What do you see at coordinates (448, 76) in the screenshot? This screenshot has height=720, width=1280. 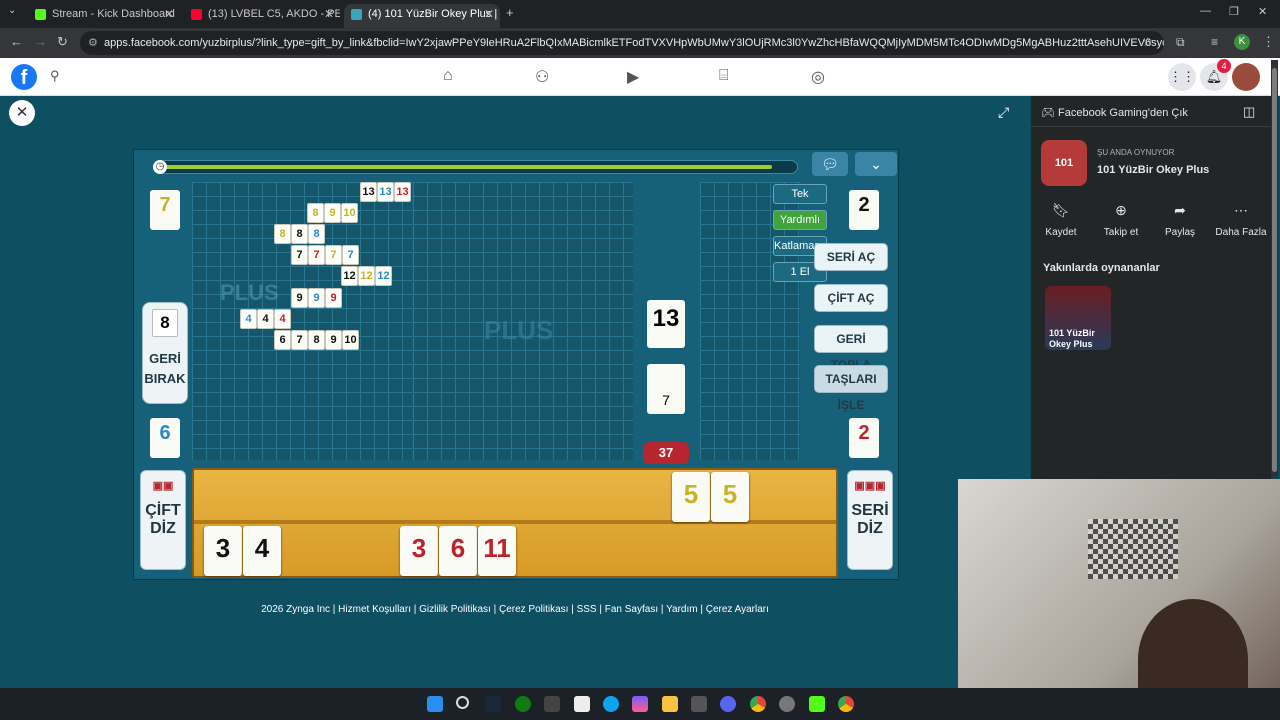 I see `home-icon: ⌂` at bounding box center [448, 76].